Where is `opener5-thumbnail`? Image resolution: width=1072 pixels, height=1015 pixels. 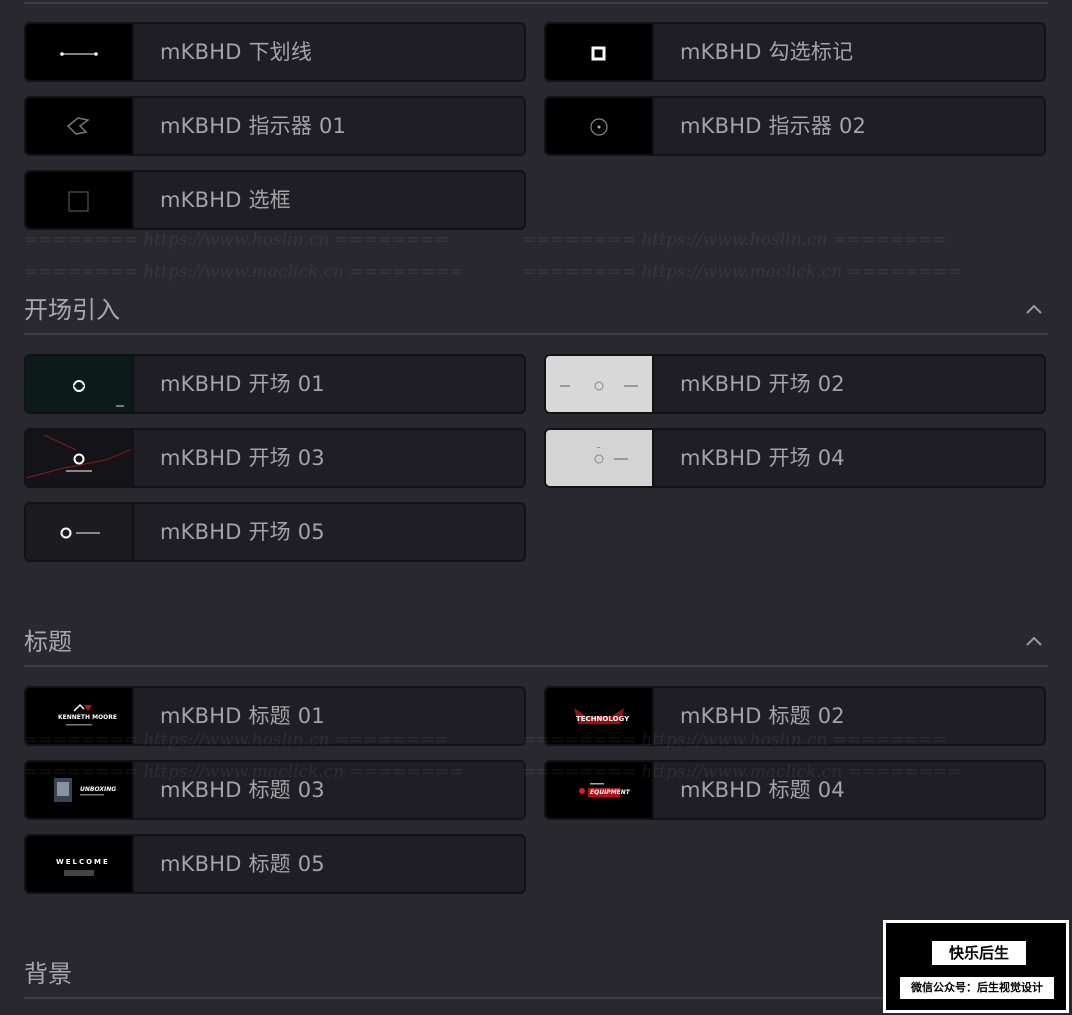
opener5-thumbnail is located at coordinates (80, 532).